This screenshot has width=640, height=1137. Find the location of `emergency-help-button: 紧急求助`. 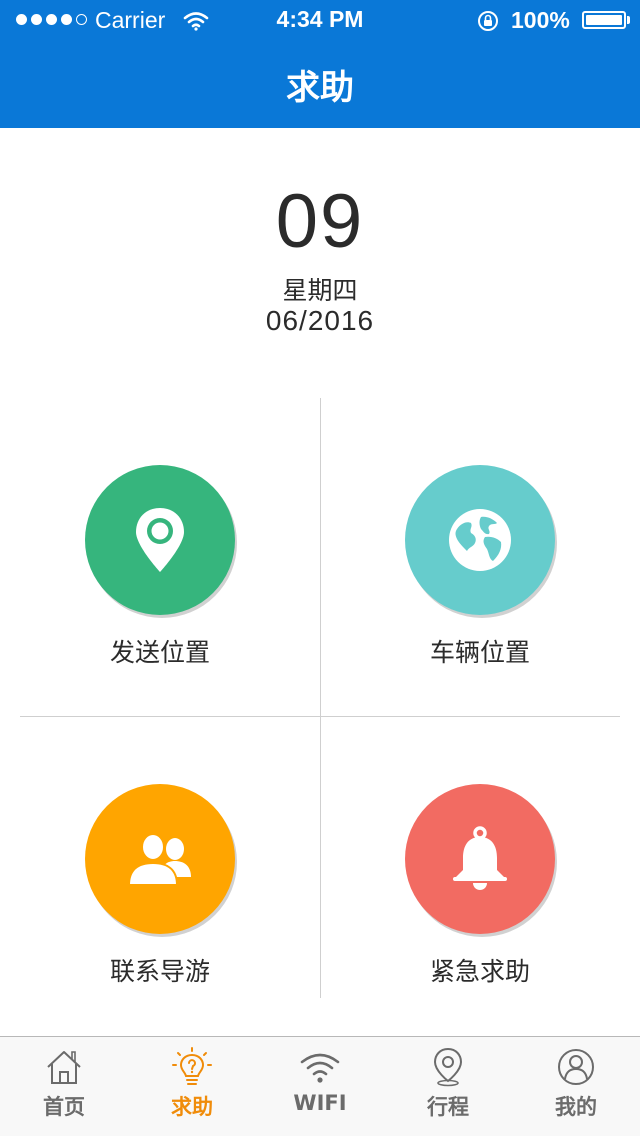

emergency-help-button: 紧急求助 is located at coordinates (480, 884).